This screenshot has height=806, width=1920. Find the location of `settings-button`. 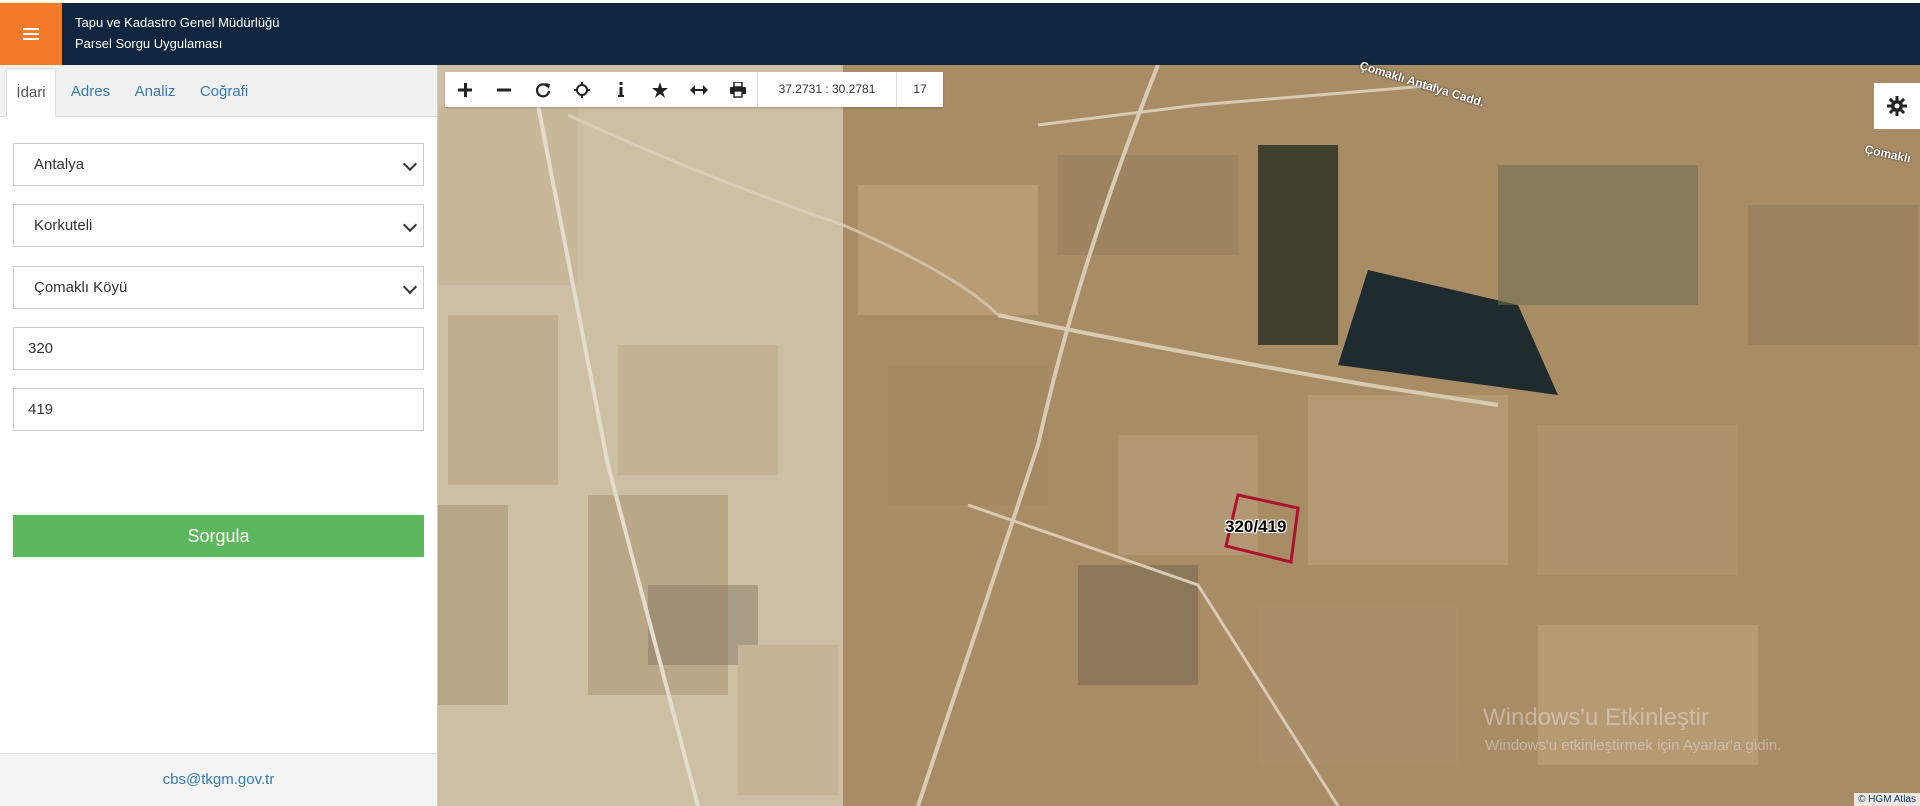

settings-button is located at coordinates (1897, 106).